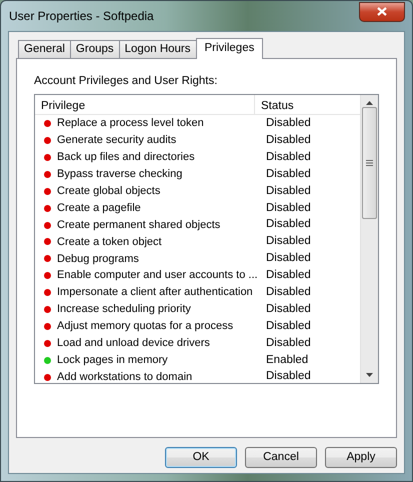 The width and height of the screenshot is (413, 482). I want to click on tab: Privileges, so click(230, 48).